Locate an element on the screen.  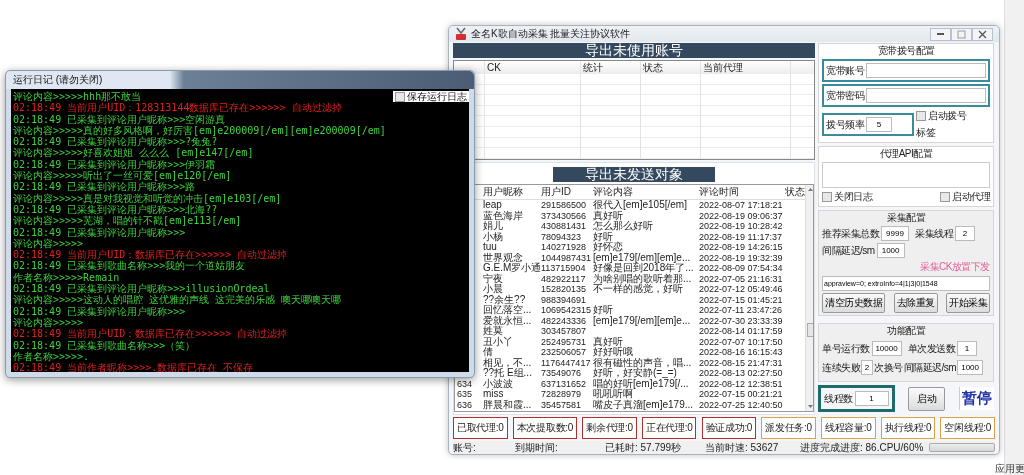
section-header: 导出未使用账号 is located at coordinates (634, 50).